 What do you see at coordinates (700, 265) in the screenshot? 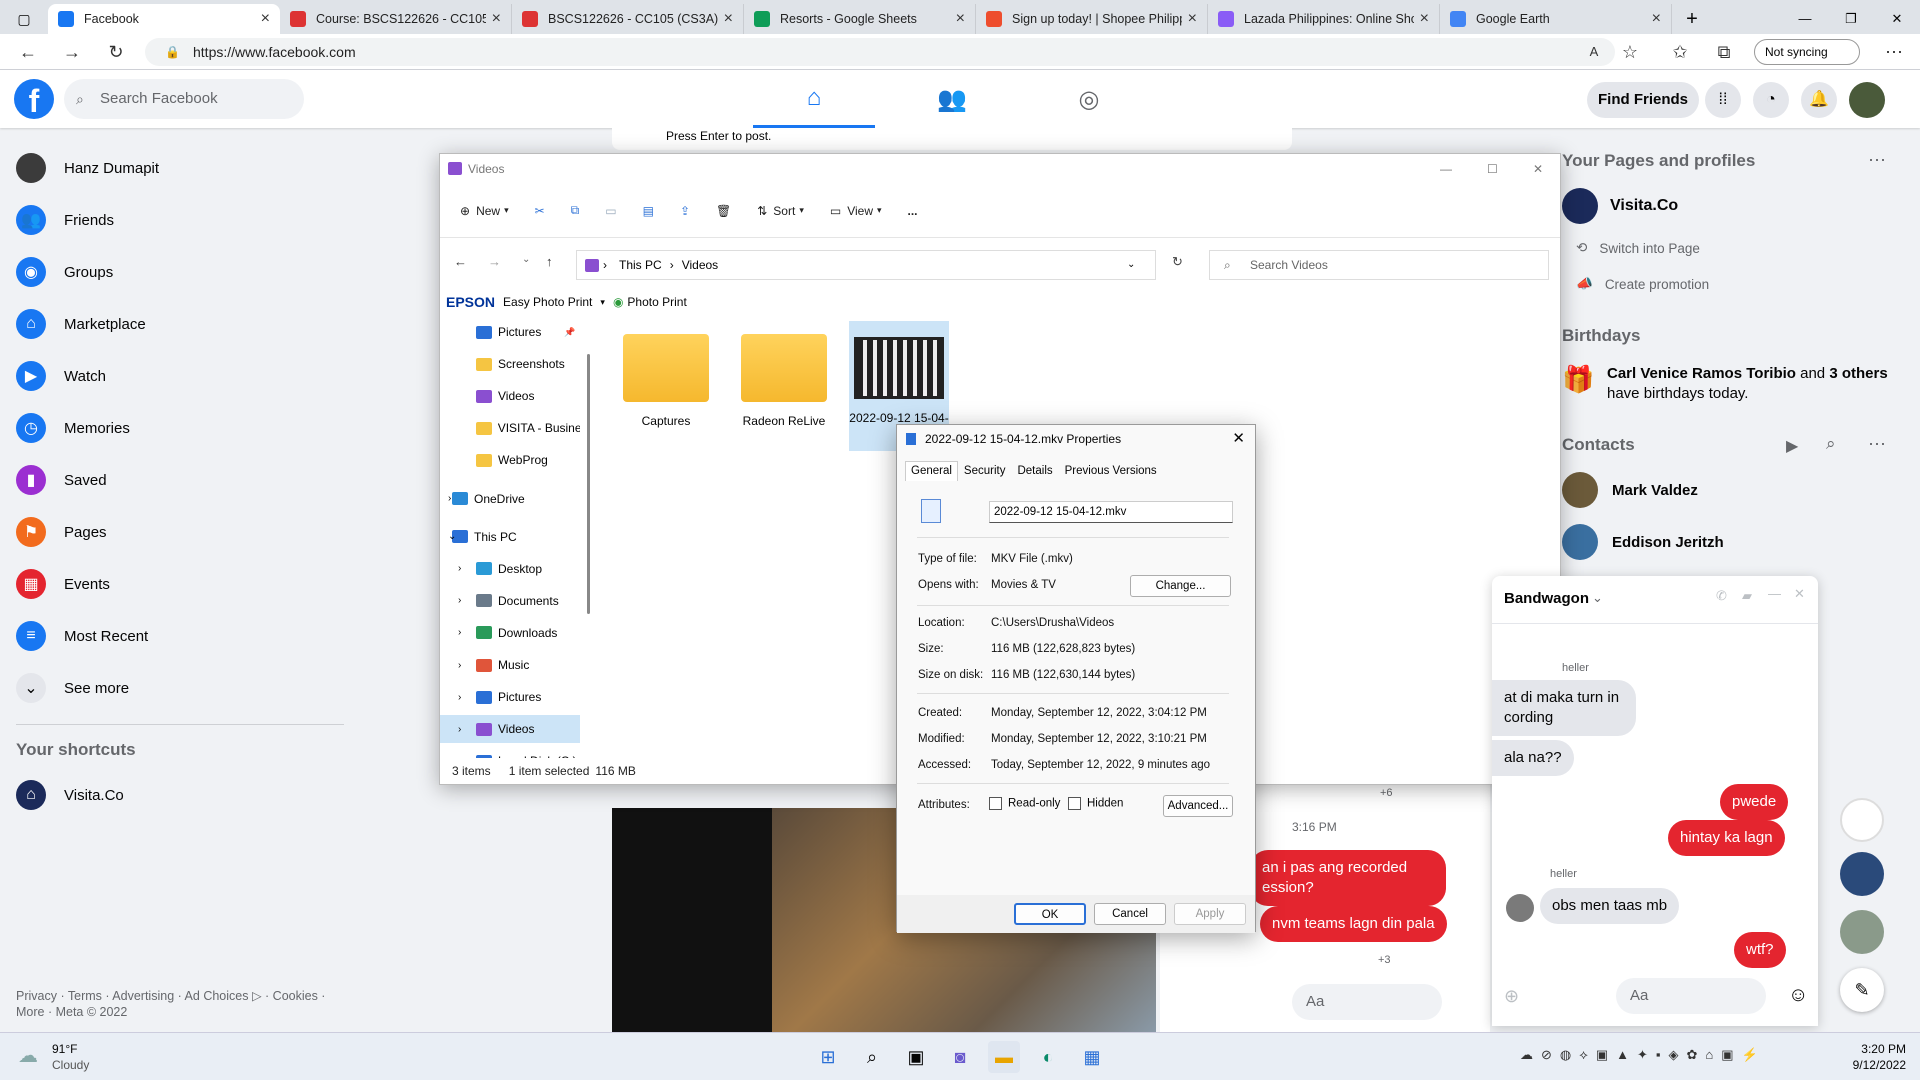
I see `path-videos: Videos` at bounding box center [700, 265].